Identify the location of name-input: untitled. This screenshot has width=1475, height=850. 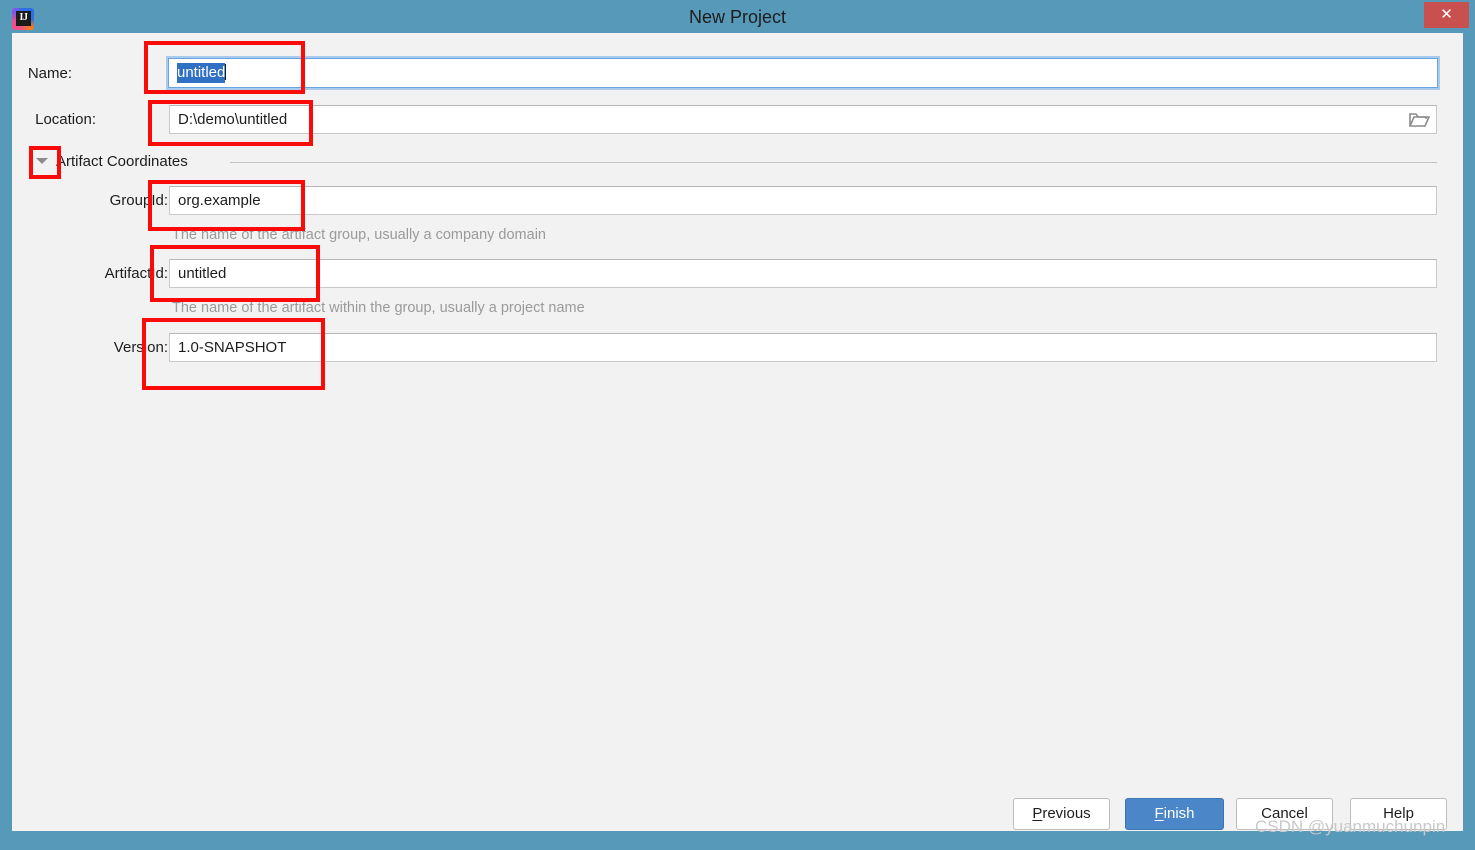
(803, 73).